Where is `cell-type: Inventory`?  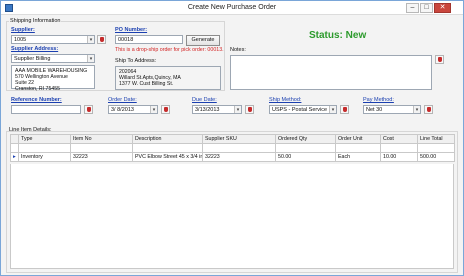 cell-type: Inventory is located at coordinates (44, 157).